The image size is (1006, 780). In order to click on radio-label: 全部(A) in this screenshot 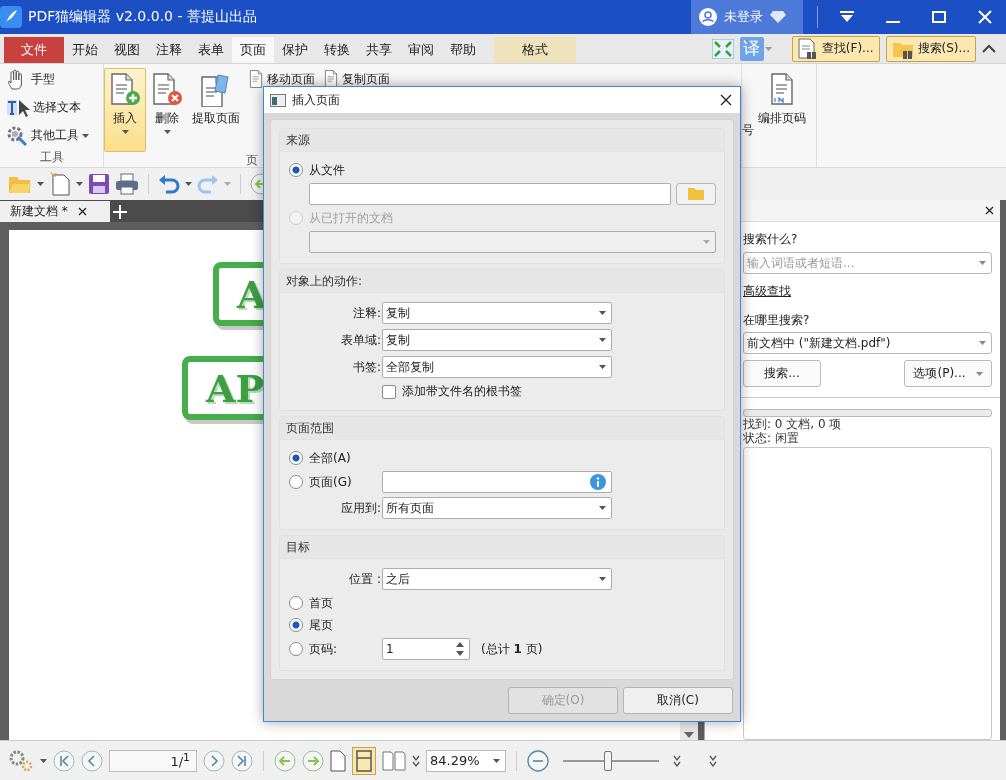, I will do `click(330, 458)`.